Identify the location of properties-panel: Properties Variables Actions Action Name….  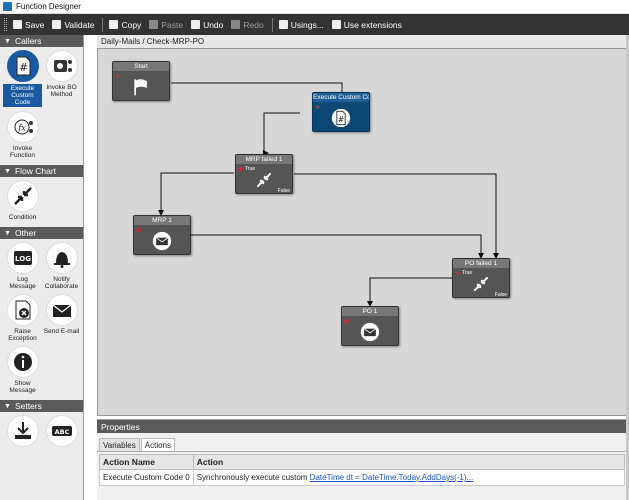
(363, 459).